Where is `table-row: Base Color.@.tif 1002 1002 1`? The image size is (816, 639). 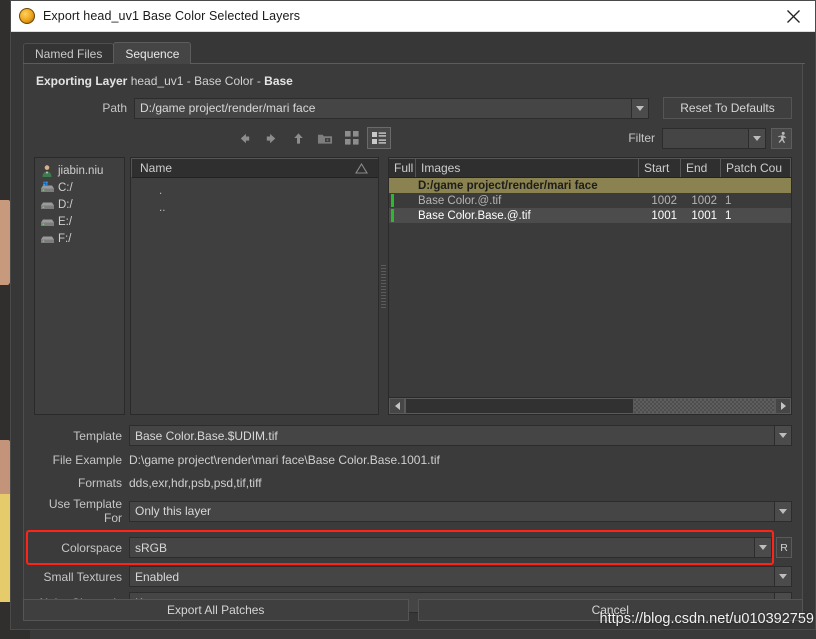
table-row: Base Color.@.tif 1002 1002 1 is located at coordinates (590, 200).